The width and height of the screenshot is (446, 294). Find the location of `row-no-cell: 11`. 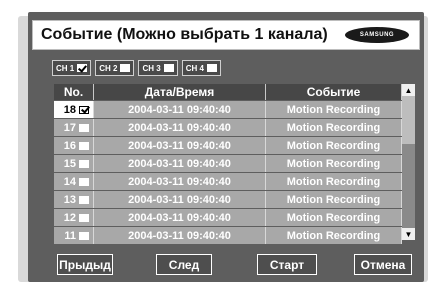

row-no-cell: 11 is located at coordinates (74, 235).